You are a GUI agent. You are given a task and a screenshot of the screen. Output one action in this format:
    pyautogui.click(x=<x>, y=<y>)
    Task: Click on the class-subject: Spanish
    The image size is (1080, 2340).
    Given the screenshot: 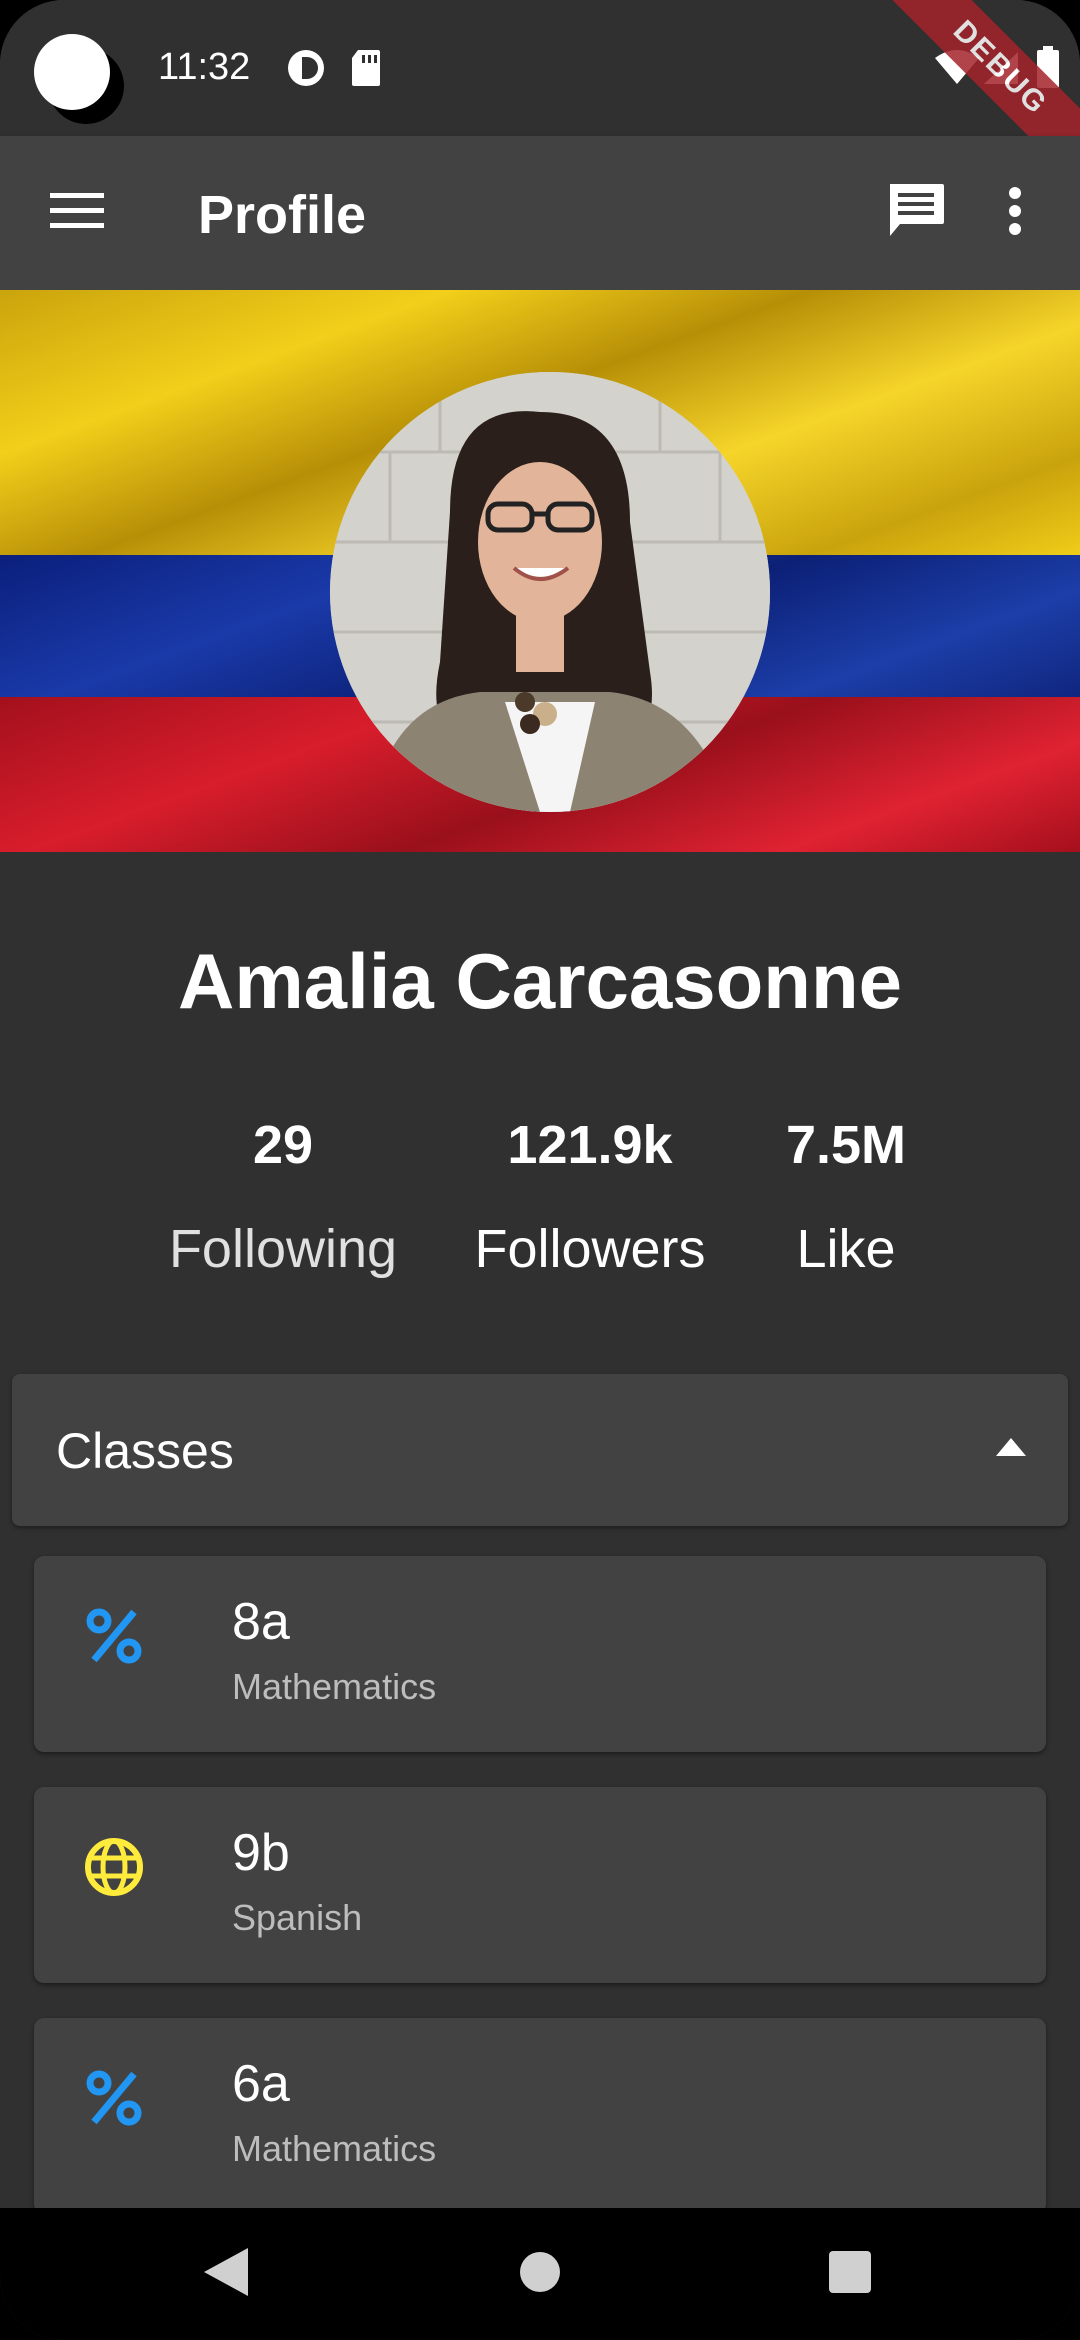 What is the action you would take?
    pyautogui.click(x=297, y=1917)
    